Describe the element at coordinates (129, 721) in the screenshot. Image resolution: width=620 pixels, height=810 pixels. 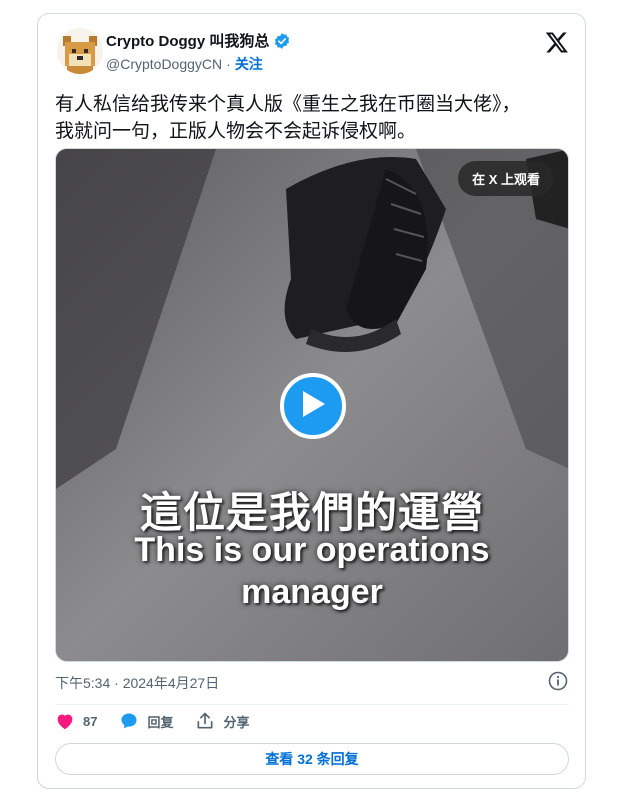
I see `reply-bubble-icon` at that location.